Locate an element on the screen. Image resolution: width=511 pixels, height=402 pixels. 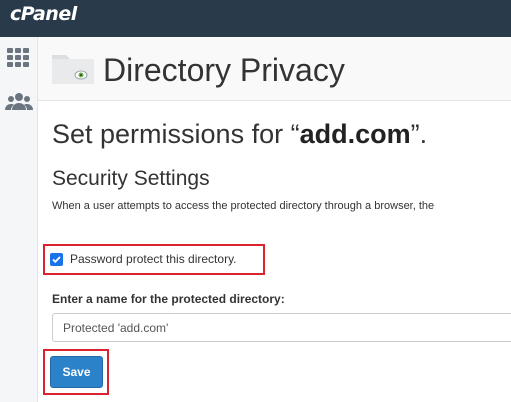
page-title: Directory Privacy is located at coordinates (224, 70).